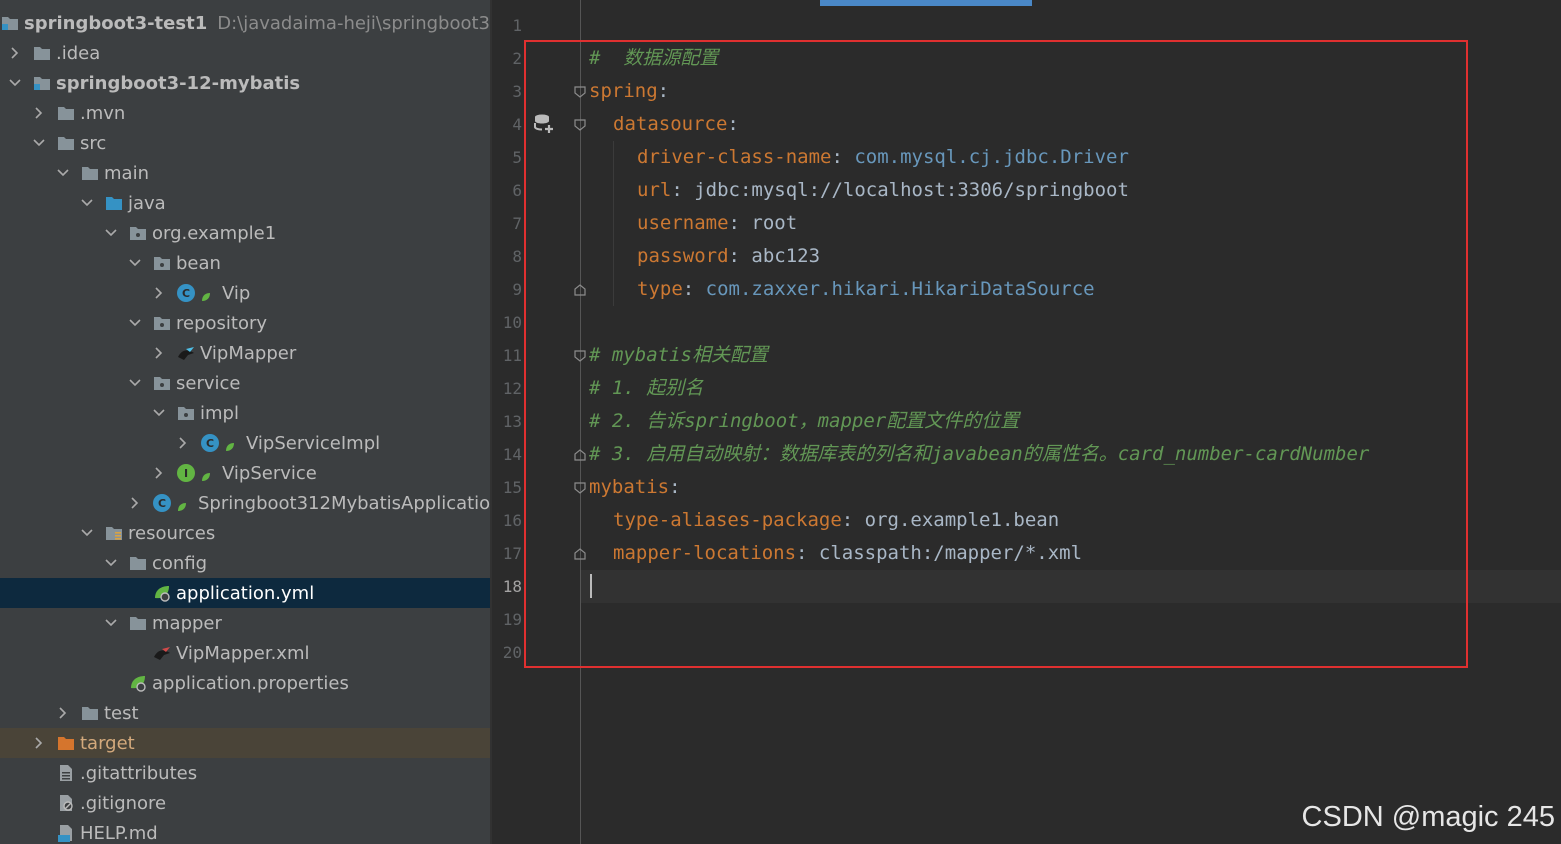  What do you see at coordinates (245, 293) in the screenshot?
I see `tree-row-vip: C Vip` at bounding box center [245, 293].